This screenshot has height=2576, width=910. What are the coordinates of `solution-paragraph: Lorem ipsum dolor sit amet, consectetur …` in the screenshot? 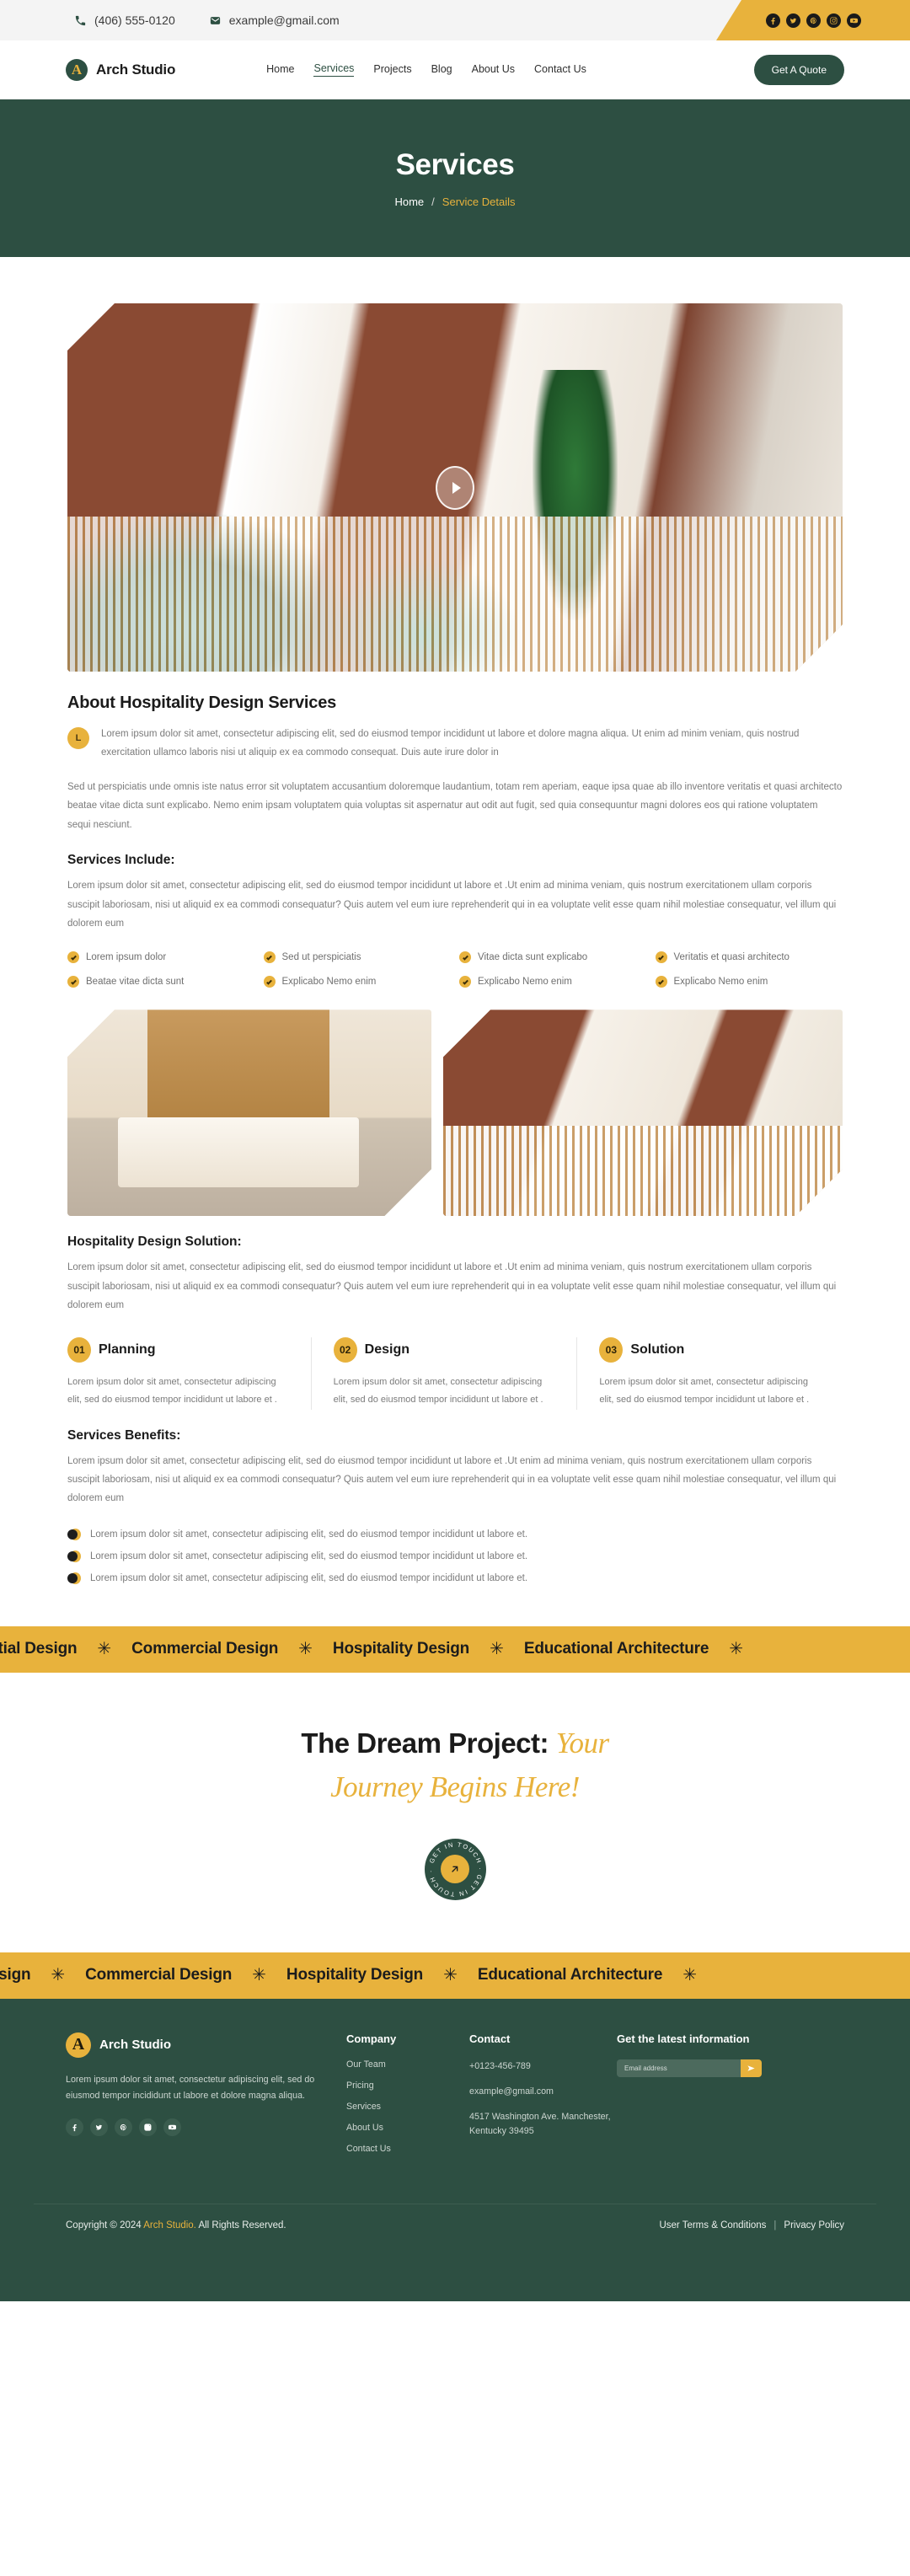 It's located at (452, 1287).